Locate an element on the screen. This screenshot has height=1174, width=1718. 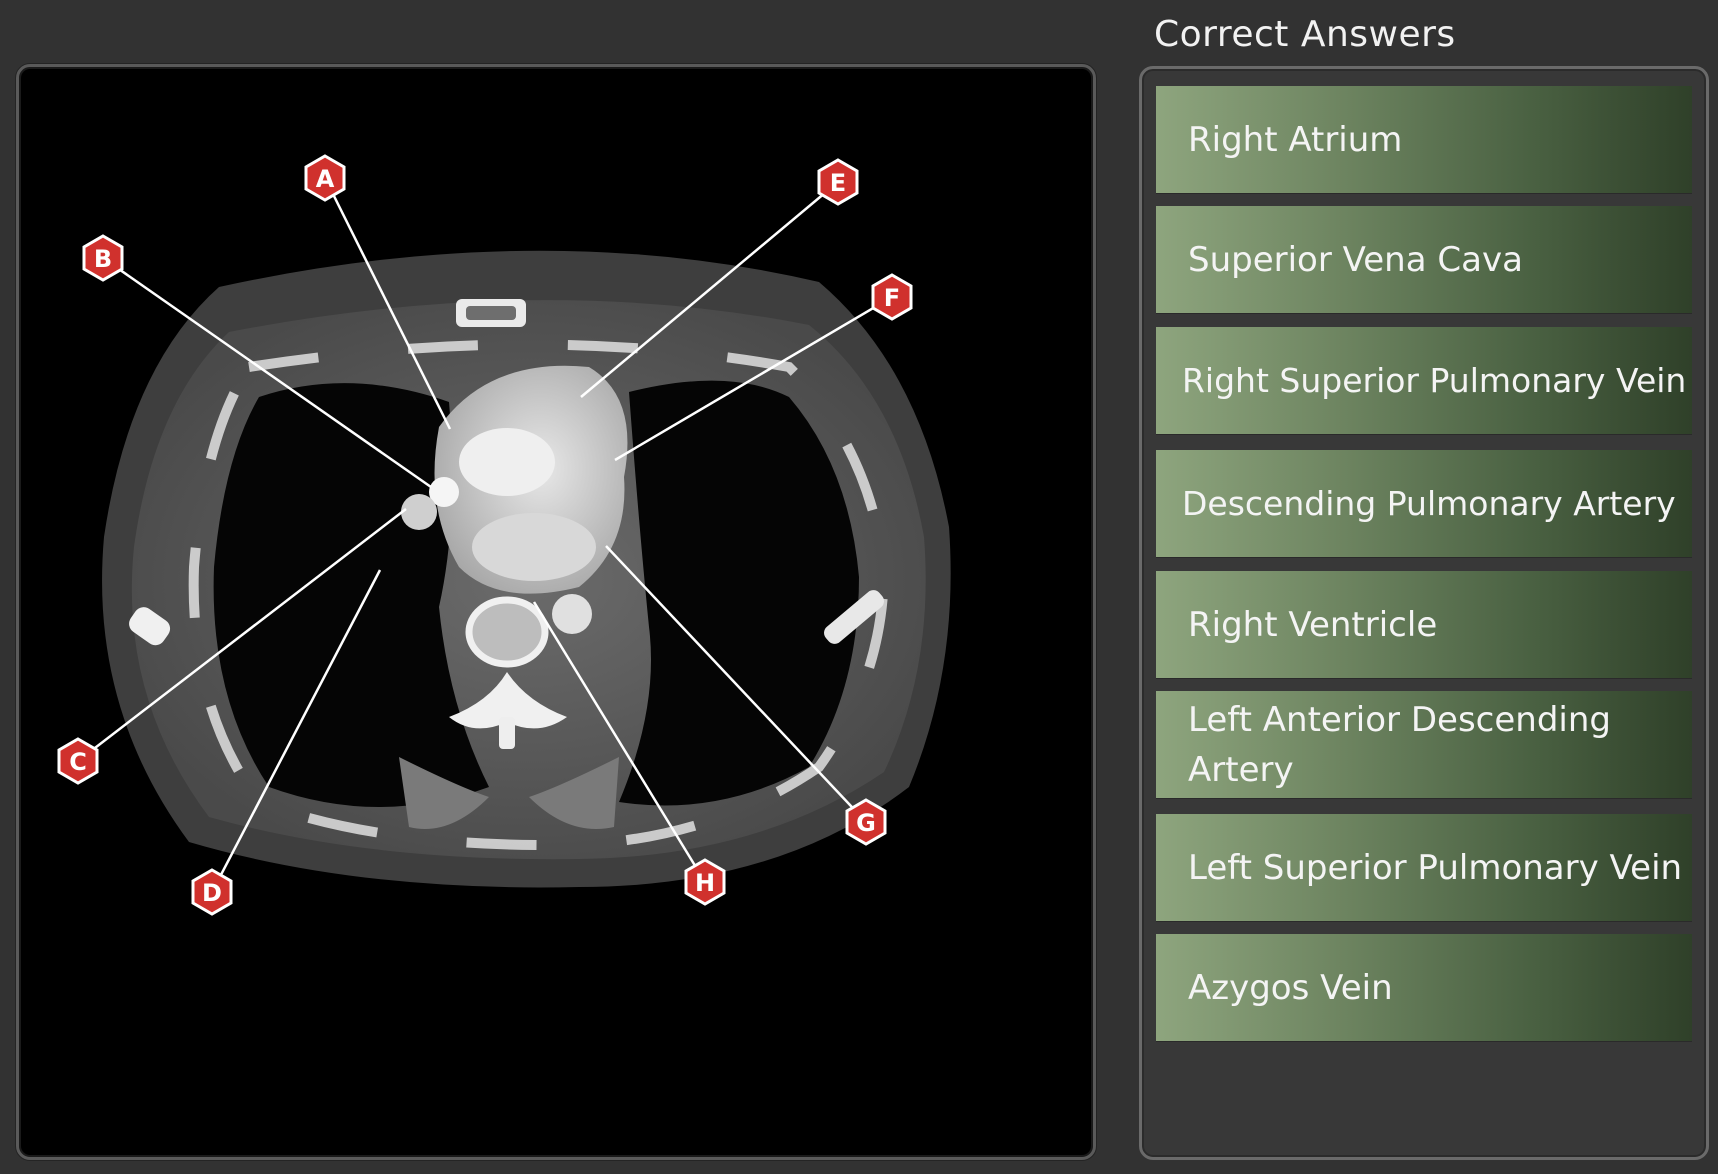
marker-g-label: G is located at coordinates (866, 823).